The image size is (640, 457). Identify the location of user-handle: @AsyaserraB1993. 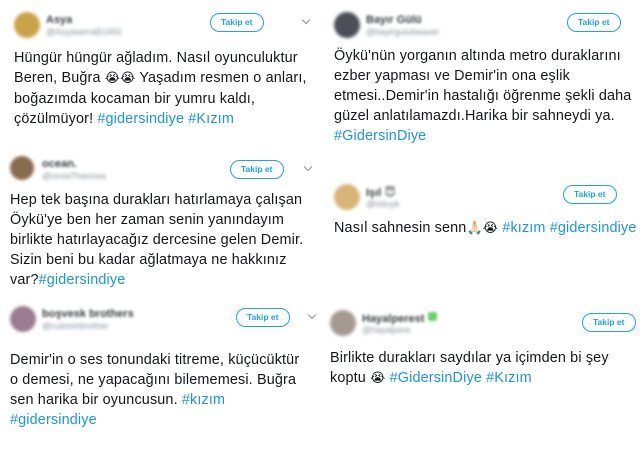
(84, 32).